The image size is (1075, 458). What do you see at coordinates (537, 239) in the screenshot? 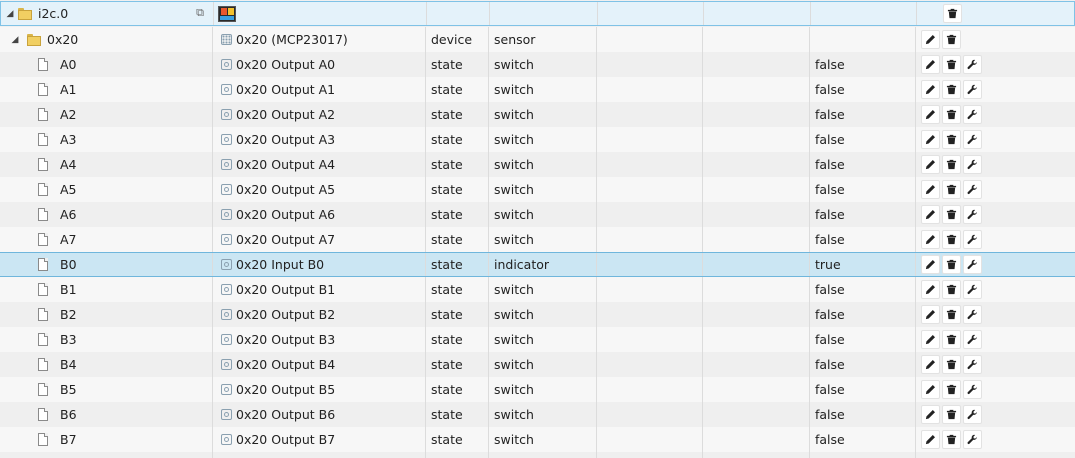
I see `tree-row-state: A7 0x20 Output A7 state switch false` at bounding box center [537, 239].